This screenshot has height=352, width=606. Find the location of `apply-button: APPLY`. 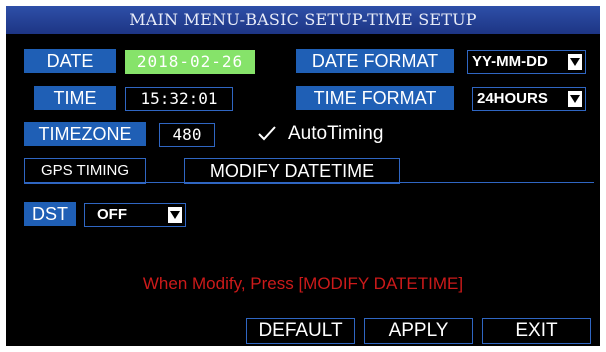

apply-button: APPLY is located at coordinates (418, 331).